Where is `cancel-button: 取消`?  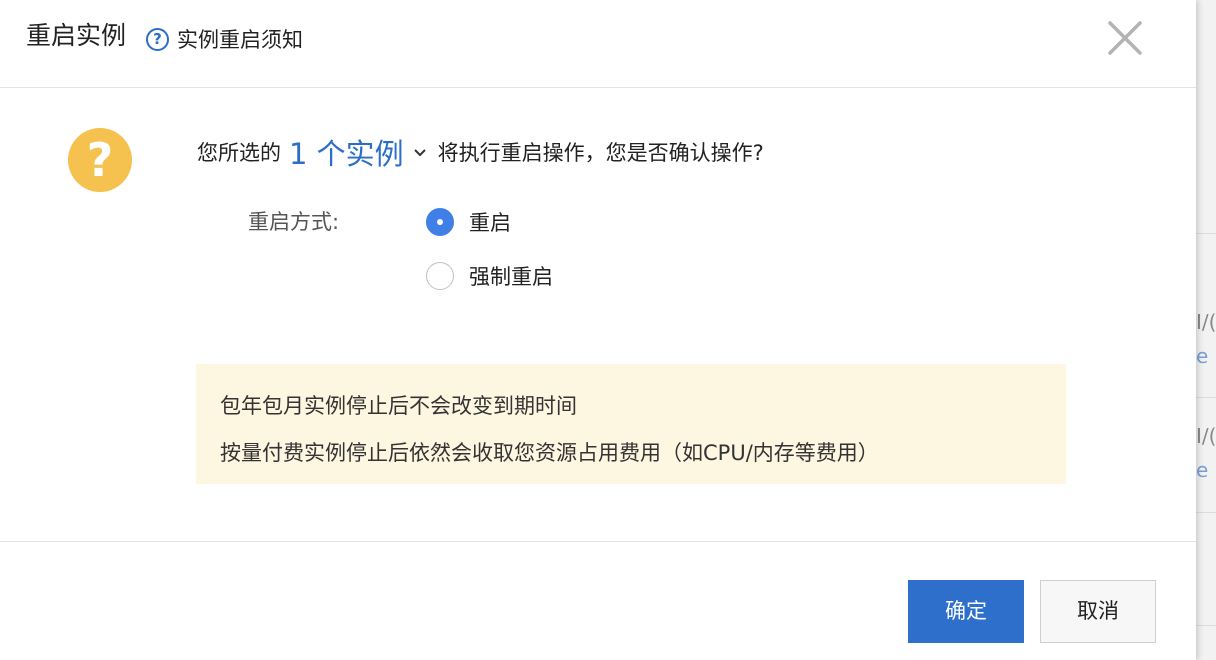
cancel-button: 取消 is located at coordinates (1098, 611).